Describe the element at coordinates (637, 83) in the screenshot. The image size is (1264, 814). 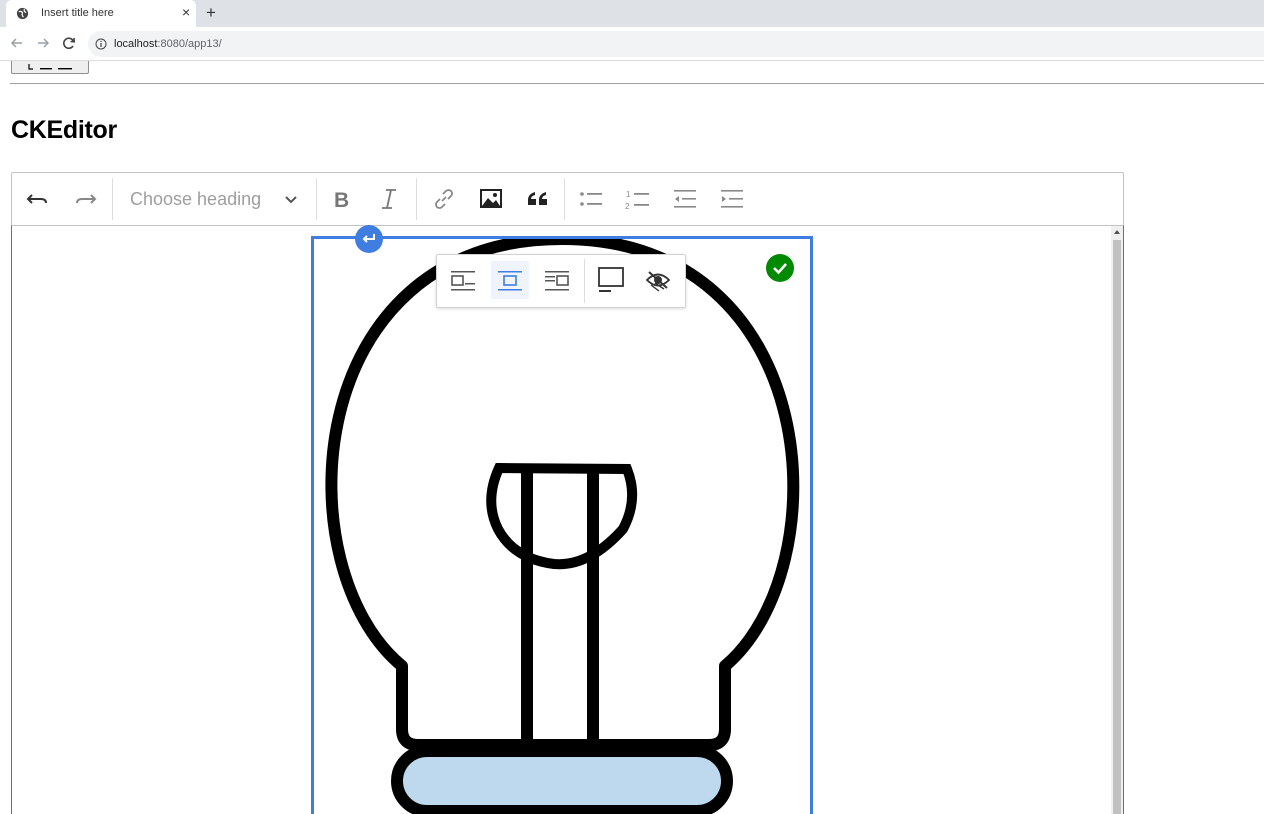
I see `divider` at that location.